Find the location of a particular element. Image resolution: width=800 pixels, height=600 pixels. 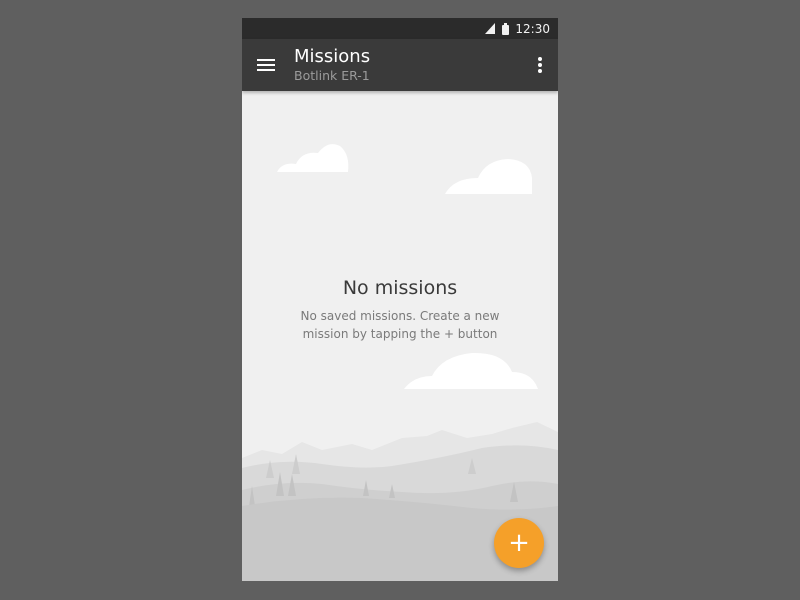

menu-button is located at coordinates (266, 65).